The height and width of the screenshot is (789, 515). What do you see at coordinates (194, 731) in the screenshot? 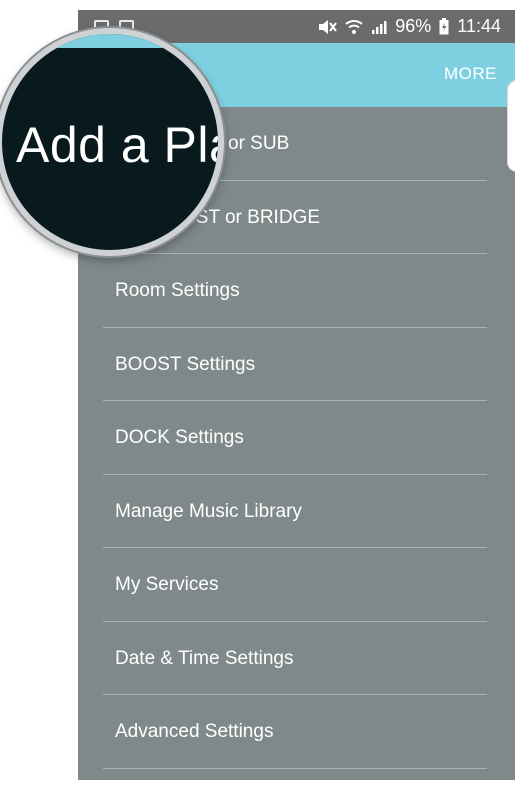
I see `menu-item-label: Advanced Settings` at bounding box center [194, 731].